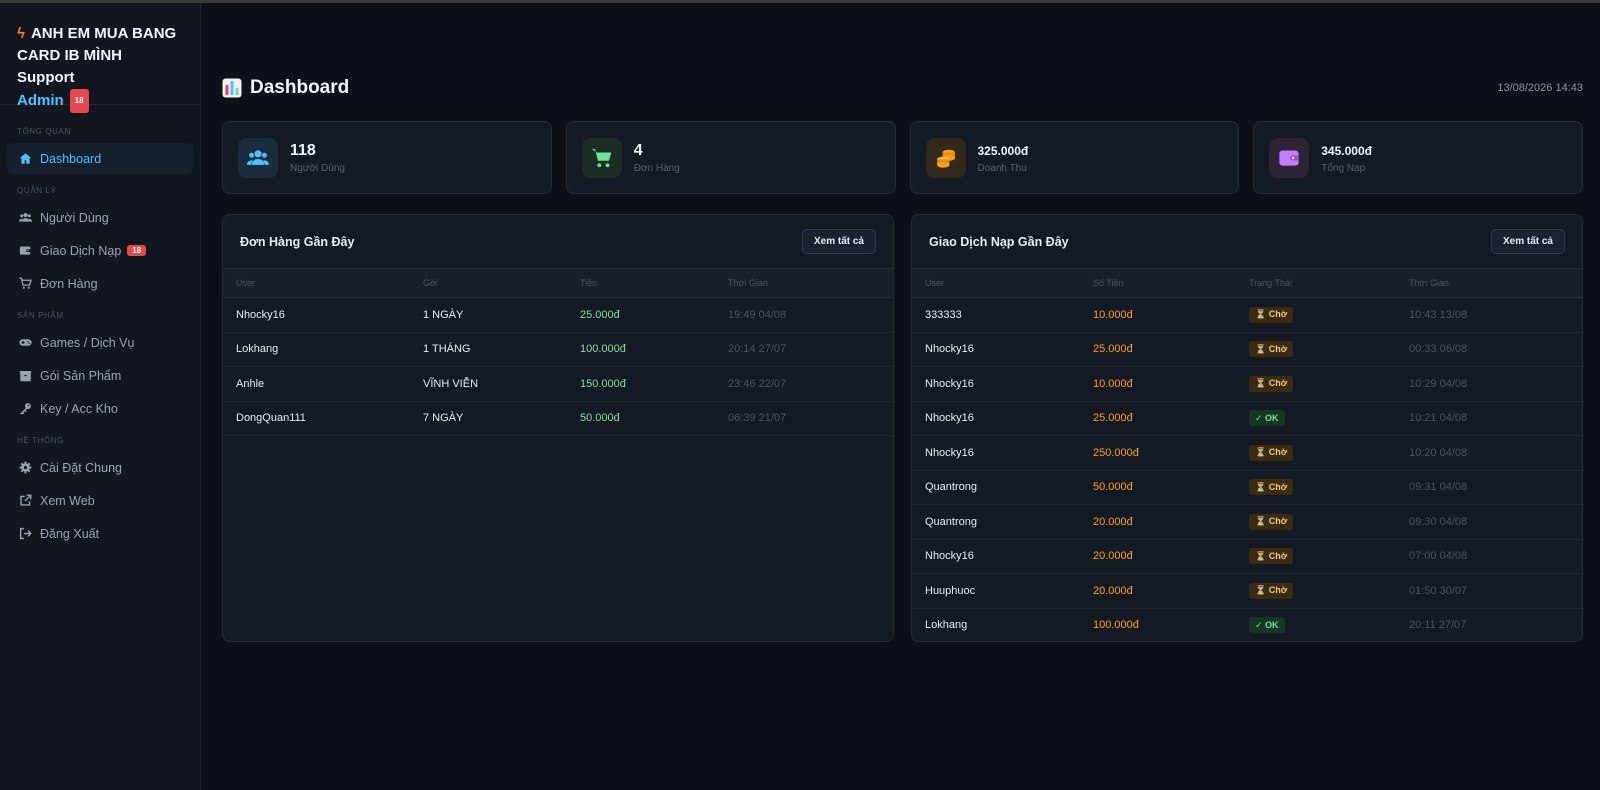 The height and width of the screenshot is (790, 1600). Describe the element at coordinates (100, 283) in the screenshot. I see `sidebar-item-orders: Đơn Hàng` at that location.